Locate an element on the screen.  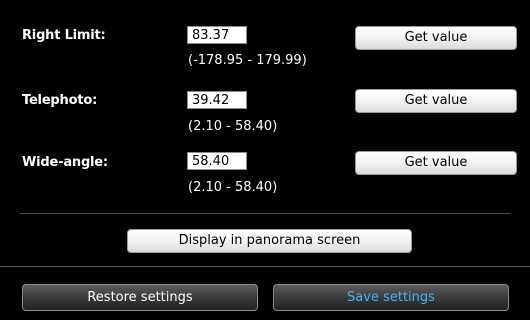
wide-angle-input is located at coordinates (217, 161).